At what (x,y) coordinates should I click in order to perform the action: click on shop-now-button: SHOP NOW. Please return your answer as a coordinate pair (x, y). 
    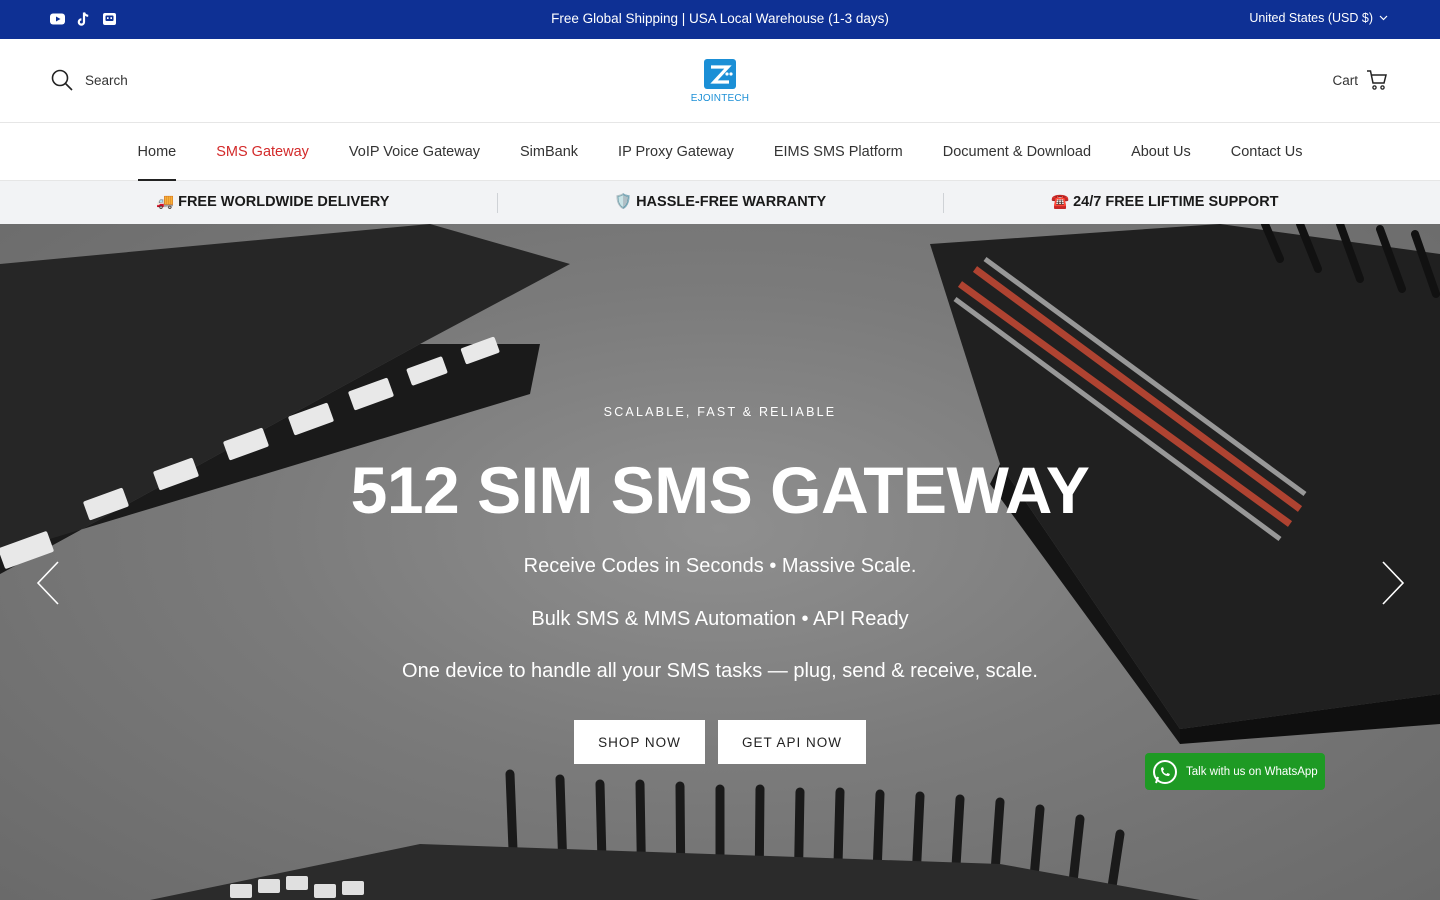
    Looking at the image, I should click on (639, 742).